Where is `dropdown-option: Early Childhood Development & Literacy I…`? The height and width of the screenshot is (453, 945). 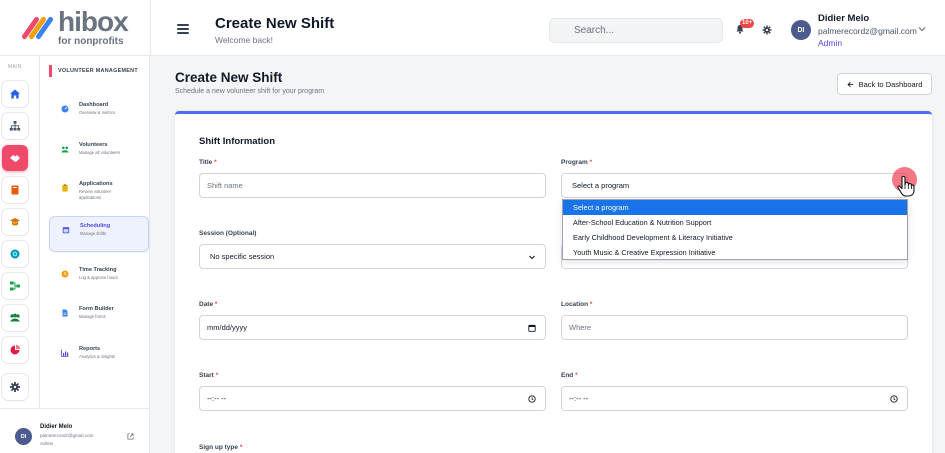 dropdown-option: Early Childhood Development & Literacy I… is located at coordinates (735, 237).